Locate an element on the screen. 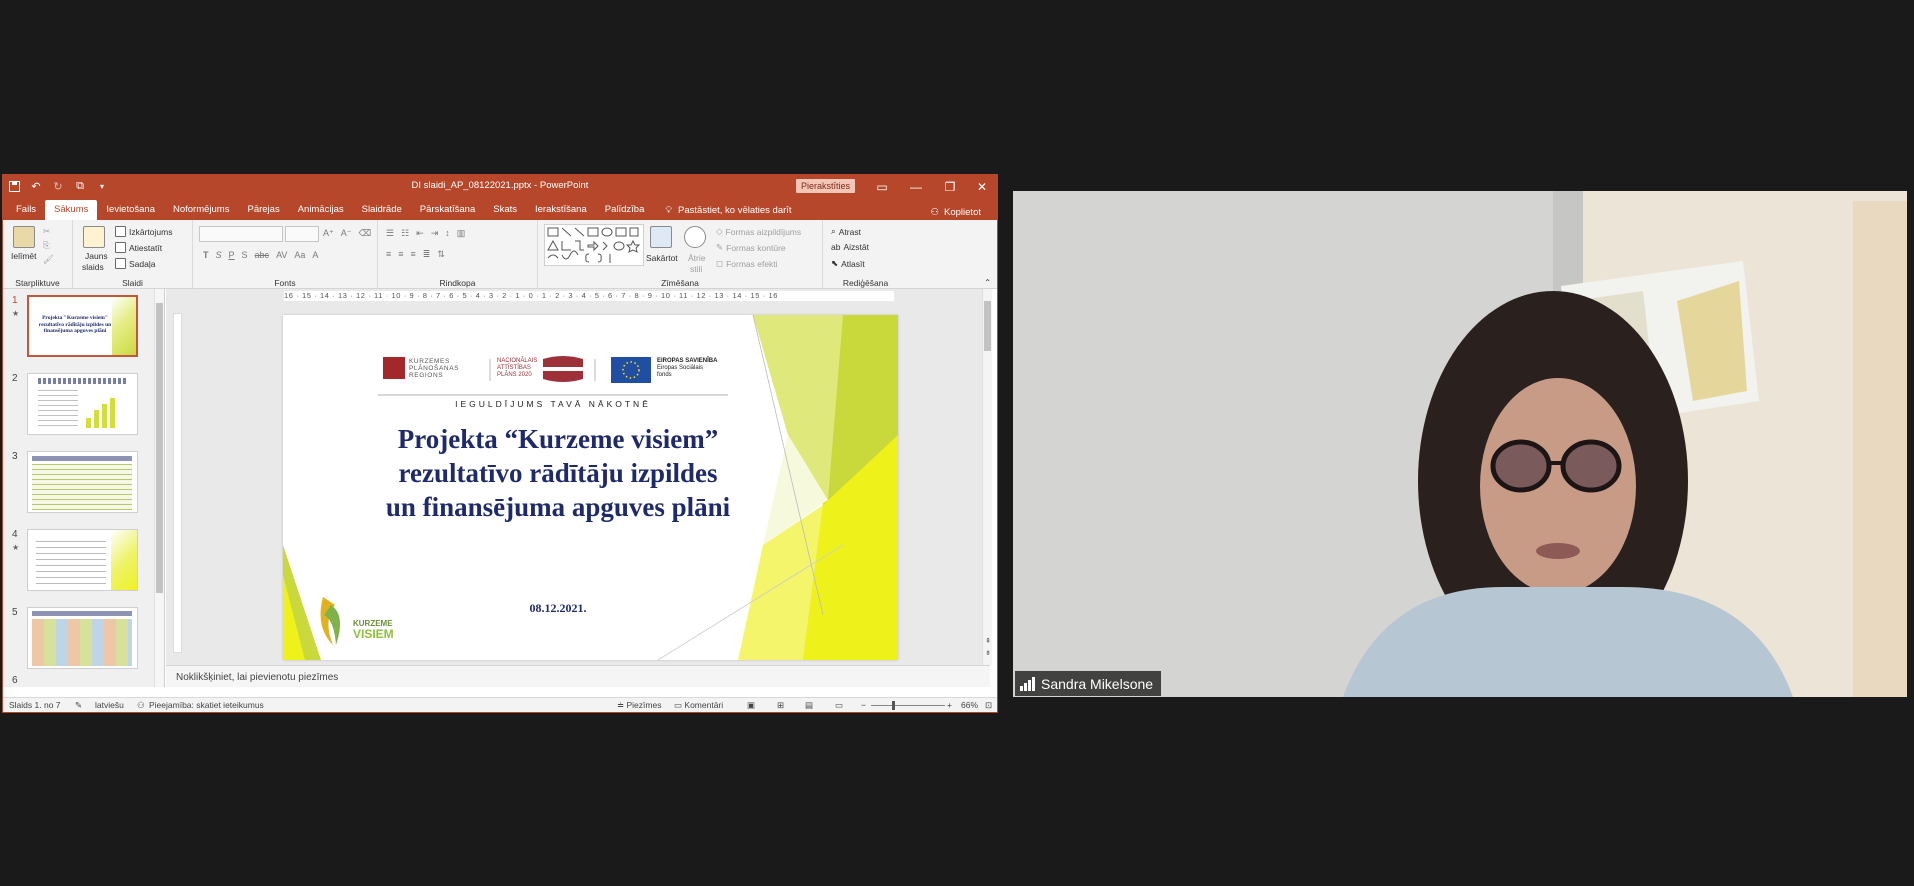 The height and width of the screenshot is (886, 1914). arrange-icon is located at coordinates (661, 237).